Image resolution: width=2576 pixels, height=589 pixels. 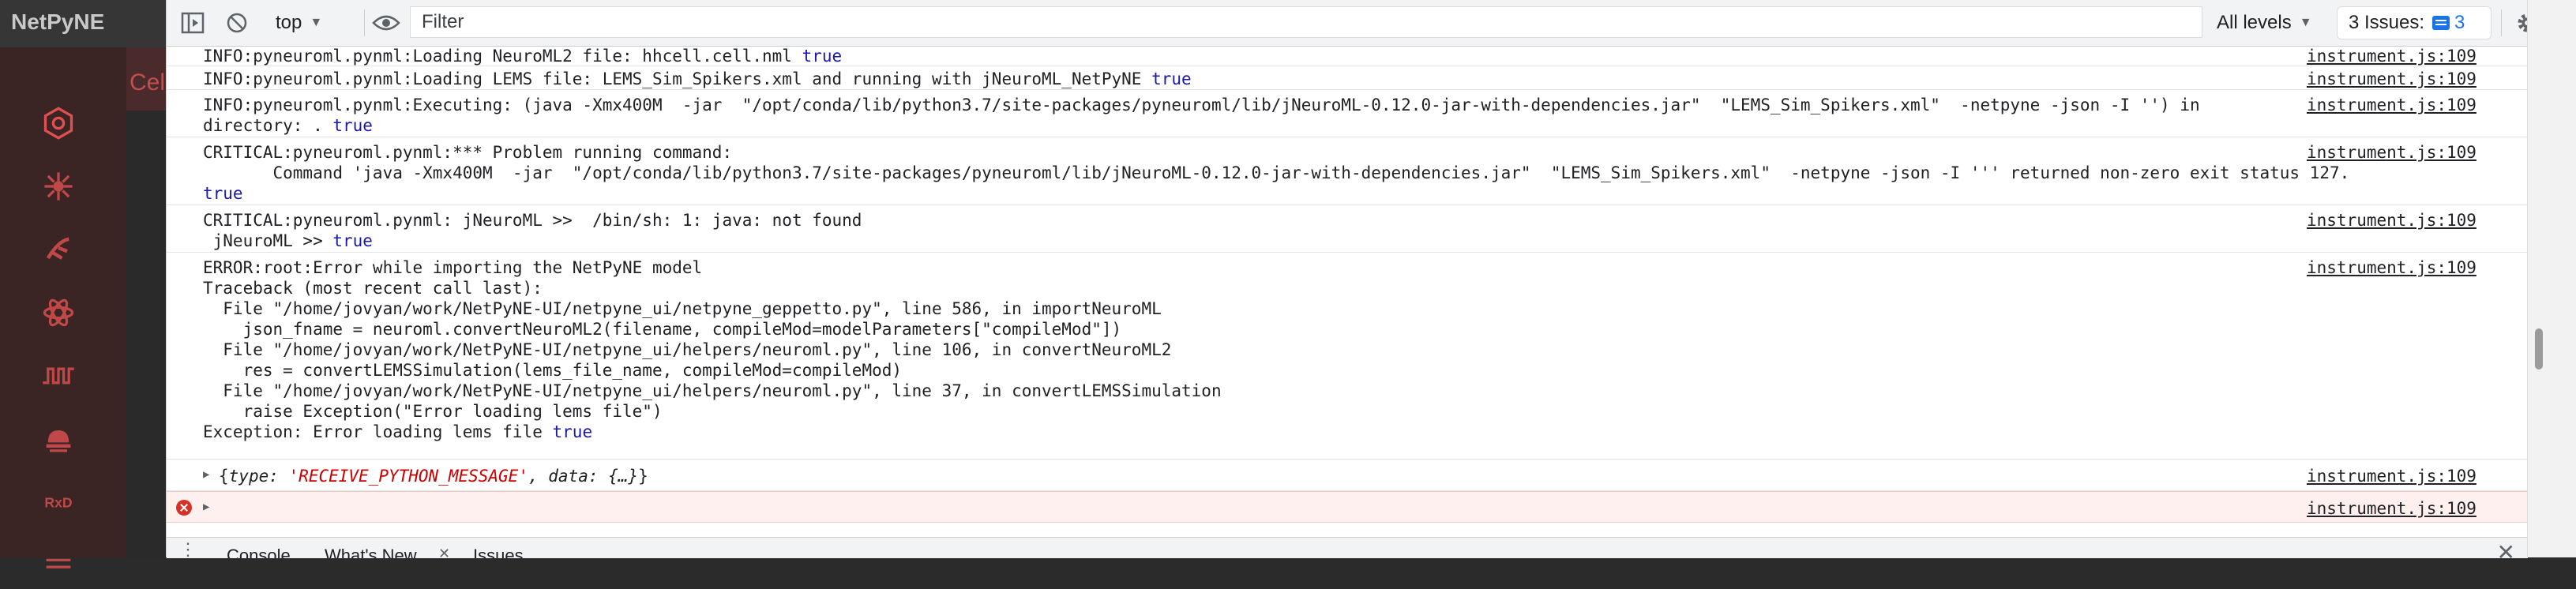 I want to click on hexagon-icon, so click(x=58, y=123).